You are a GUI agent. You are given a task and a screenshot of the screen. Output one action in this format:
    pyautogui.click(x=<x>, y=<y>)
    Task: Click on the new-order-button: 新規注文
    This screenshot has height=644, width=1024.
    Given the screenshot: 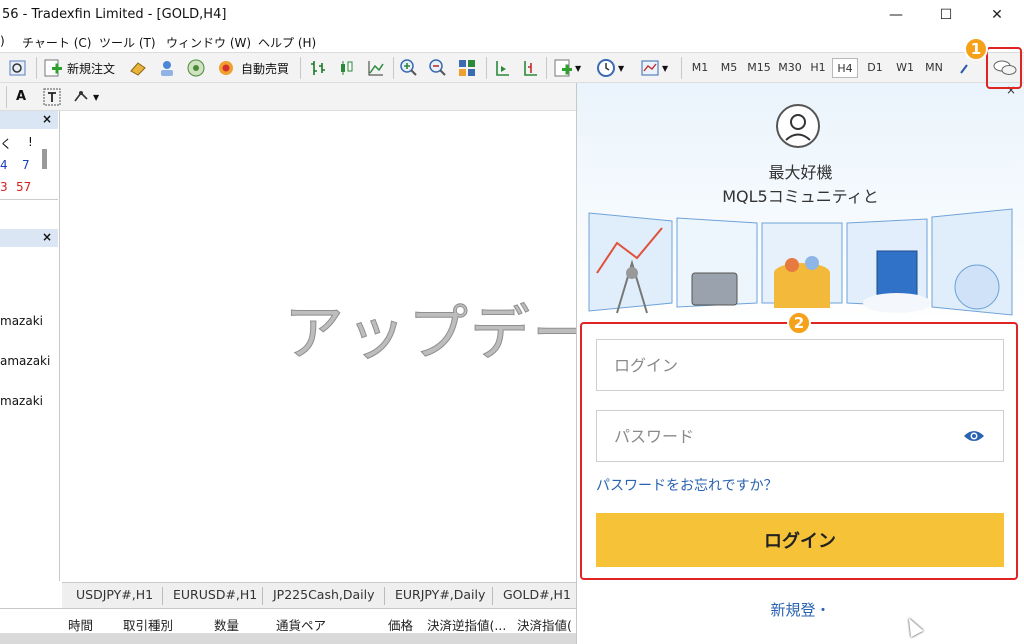 What is the action you would take?
    pyautogui.click(x=79, y=68)
    